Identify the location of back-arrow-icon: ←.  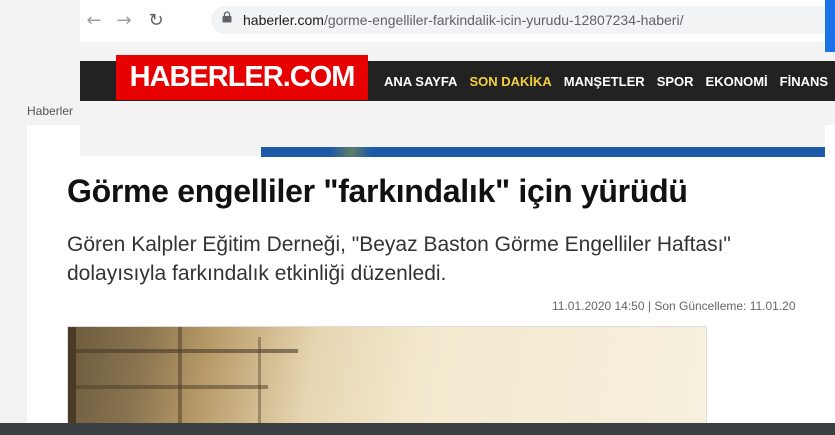
(94, 20).